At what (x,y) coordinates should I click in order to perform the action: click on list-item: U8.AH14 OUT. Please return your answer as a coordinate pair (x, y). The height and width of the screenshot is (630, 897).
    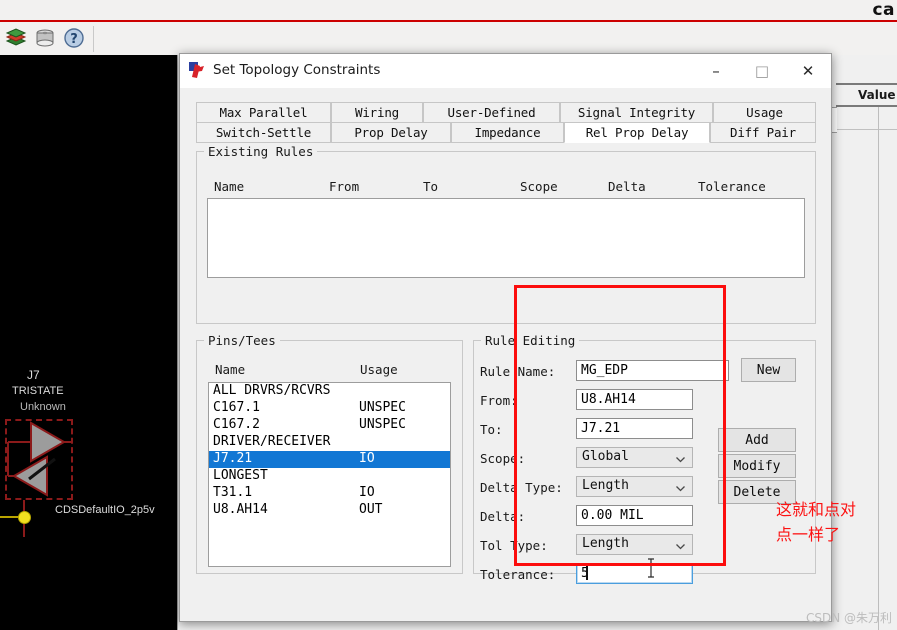
    Looking at the image, I should click on (329, 510).